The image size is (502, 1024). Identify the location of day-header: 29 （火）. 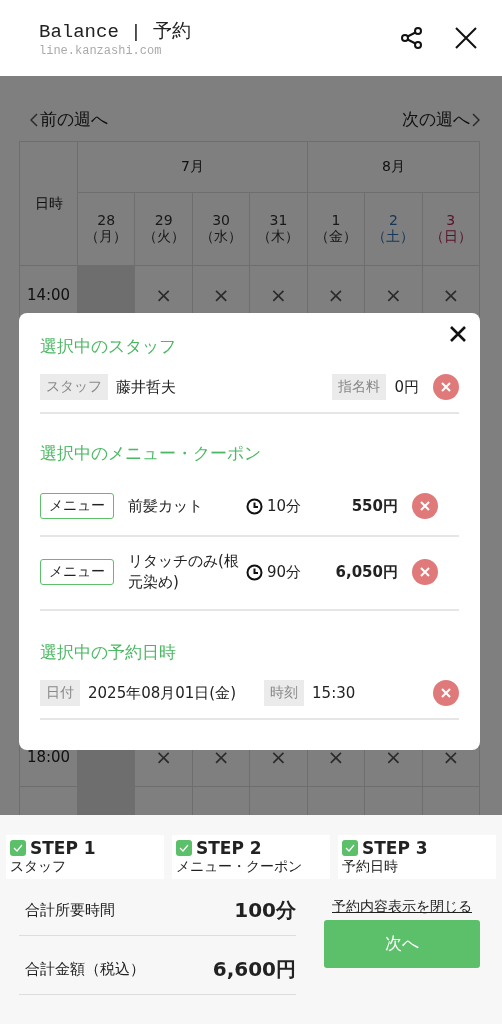
(164, 229).